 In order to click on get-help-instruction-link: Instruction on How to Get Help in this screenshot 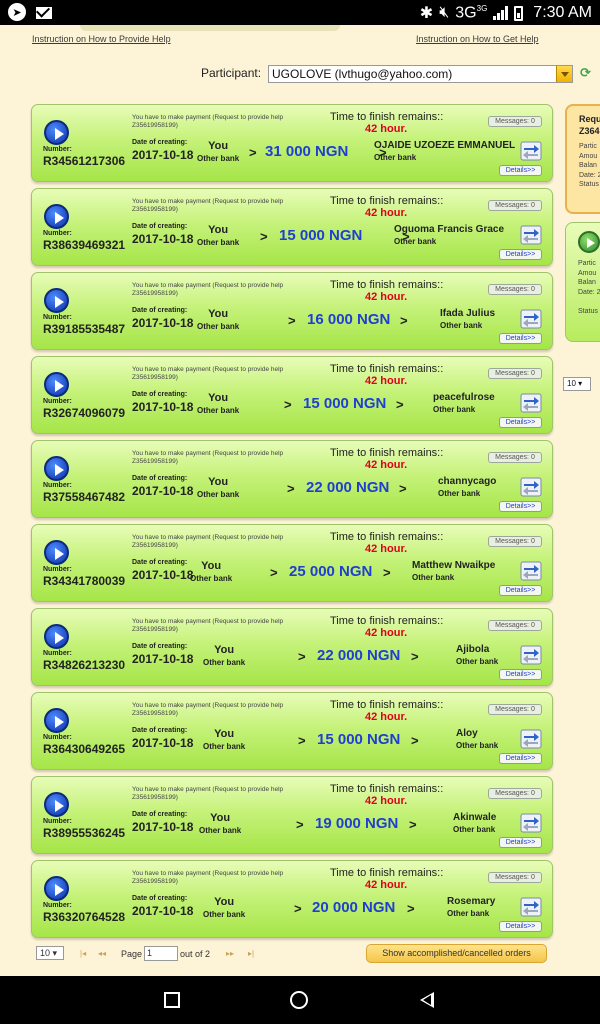, I will do `click(477, 39)`.